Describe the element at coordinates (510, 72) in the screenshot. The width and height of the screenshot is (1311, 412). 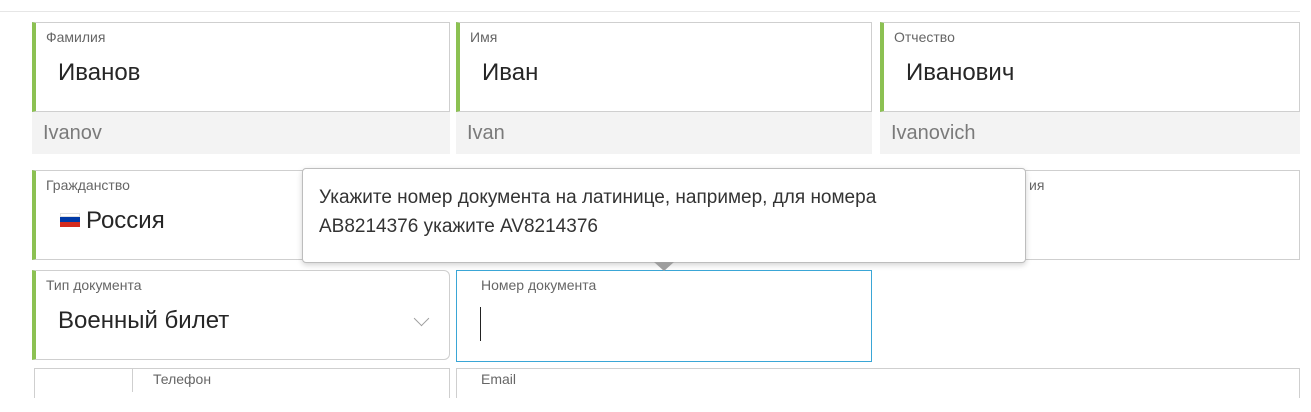
I see `first-name-value: Иван` at that location.